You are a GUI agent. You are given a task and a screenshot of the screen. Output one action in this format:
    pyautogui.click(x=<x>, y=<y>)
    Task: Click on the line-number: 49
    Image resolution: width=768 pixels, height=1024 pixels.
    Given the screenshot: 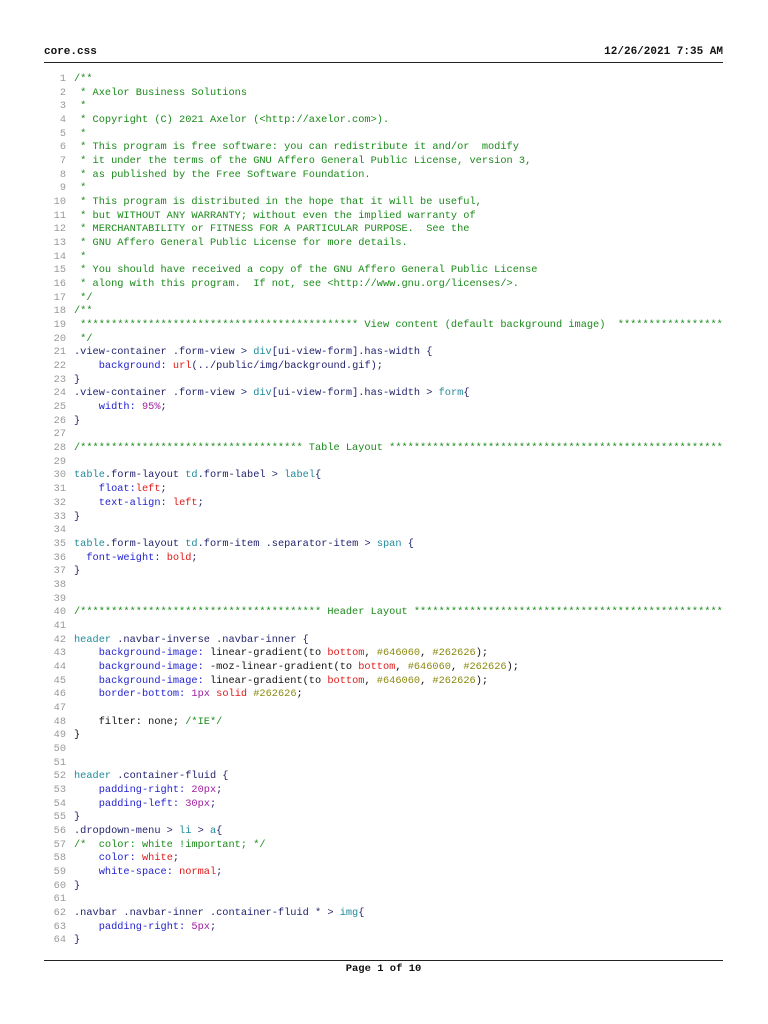 What is the action you would take?
    pyautogui.click(x=59, y=735)
    